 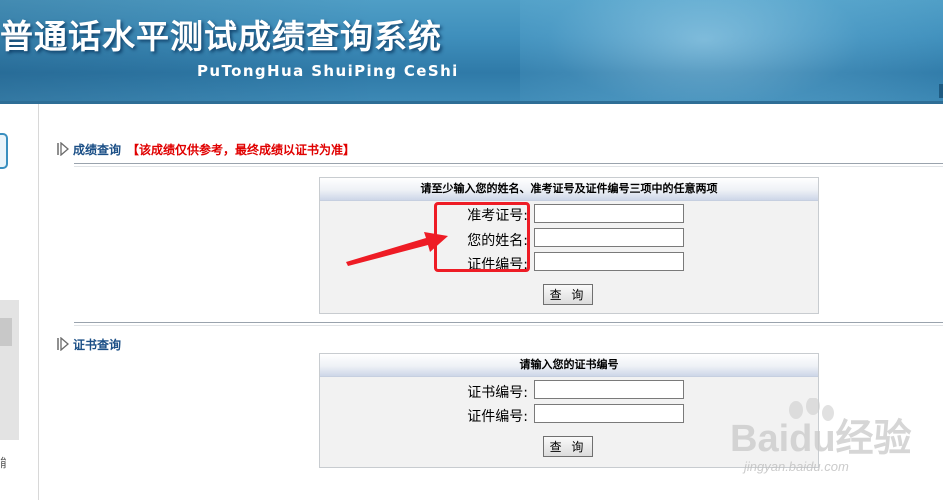 I want to click on certificate-query-button: 查 询, so click(x=568, y=446).